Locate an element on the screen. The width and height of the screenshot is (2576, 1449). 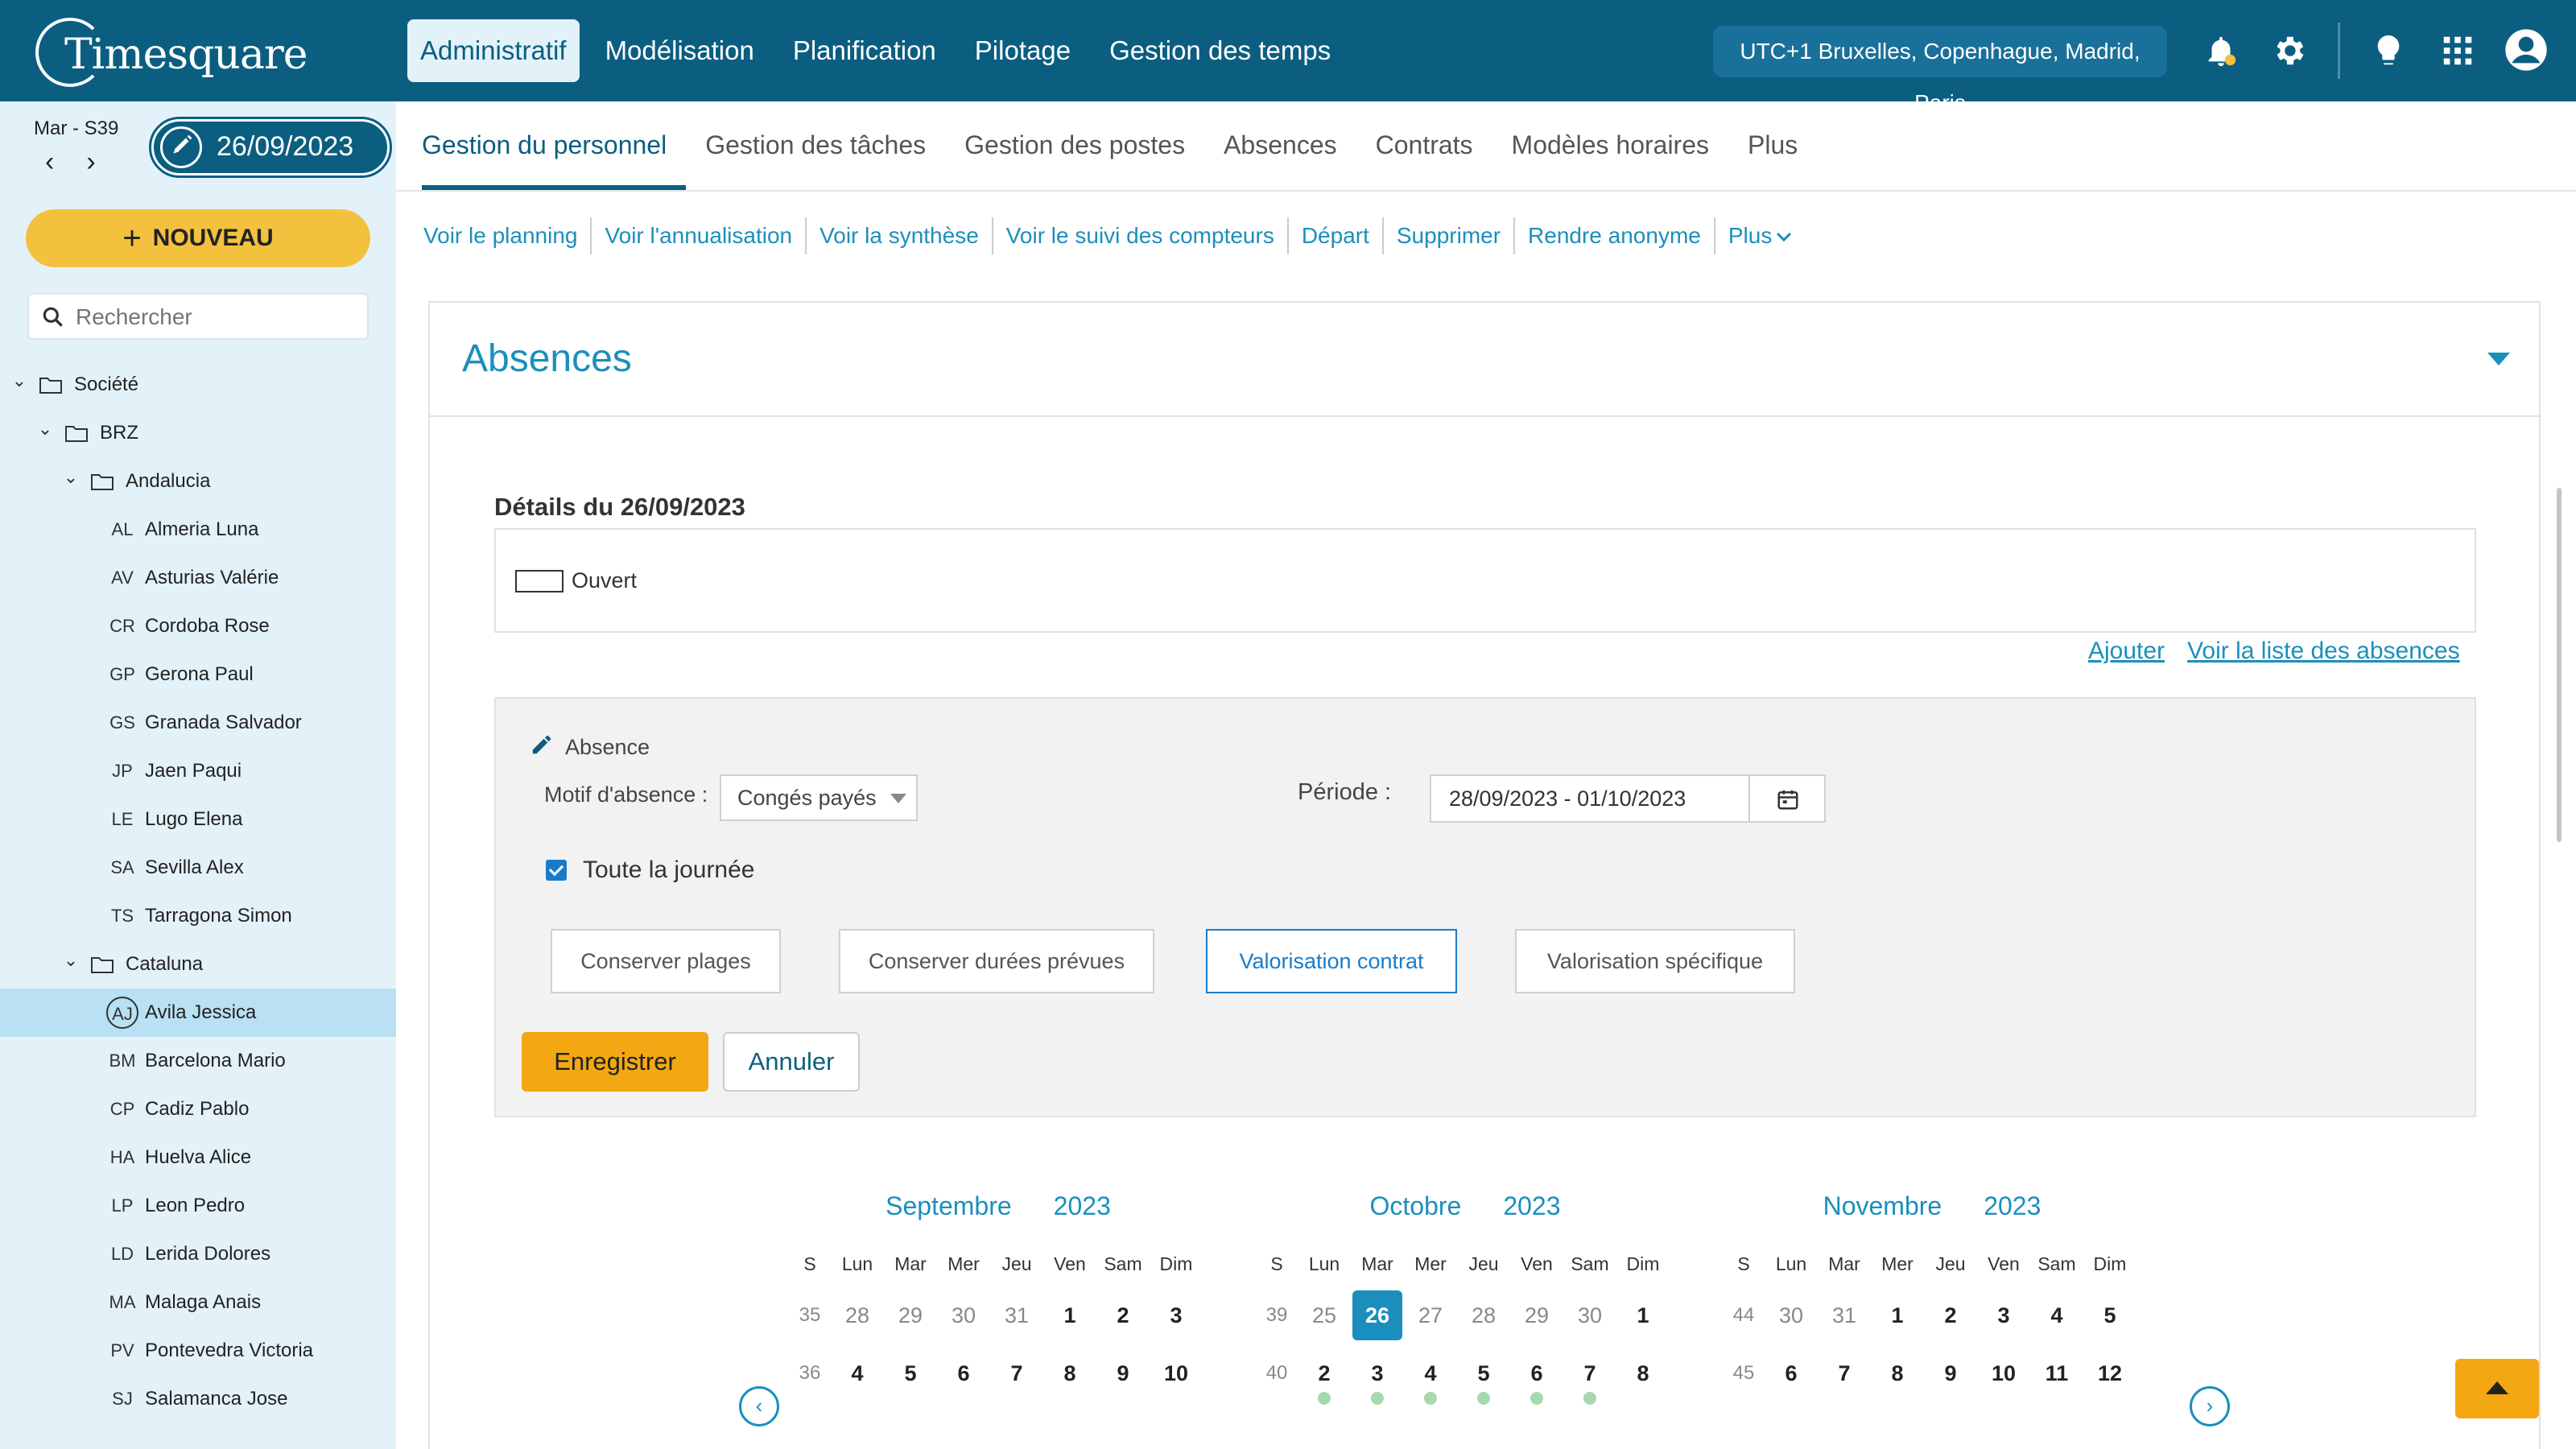
tree-person: CP Cadiz Pablo is located at coordinates (198, 1109).